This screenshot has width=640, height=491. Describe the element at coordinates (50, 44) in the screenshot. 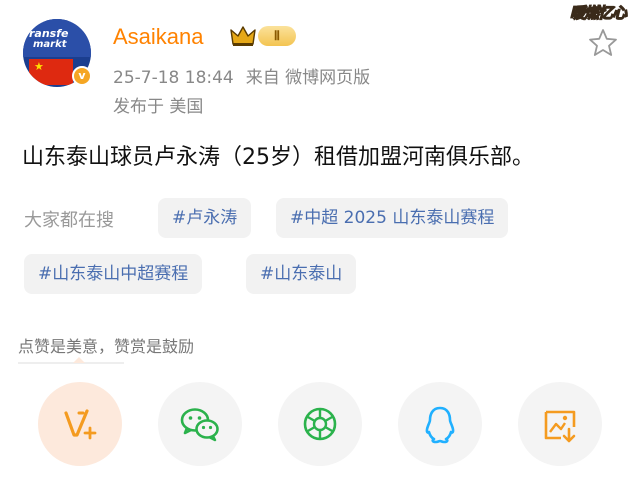

I see `avatar-logo-text-2: markt` at that location.